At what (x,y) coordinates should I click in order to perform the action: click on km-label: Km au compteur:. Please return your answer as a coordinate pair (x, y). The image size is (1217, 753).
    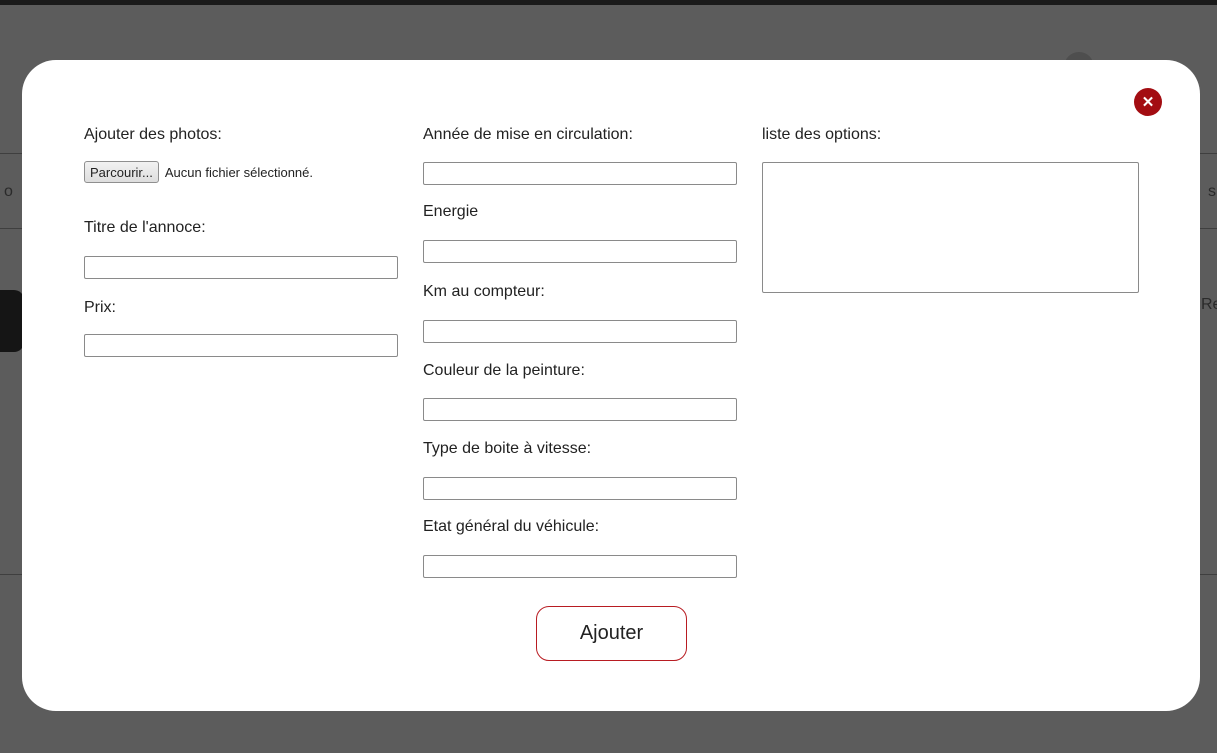
    Looking at the image, I should click on (484, 291).